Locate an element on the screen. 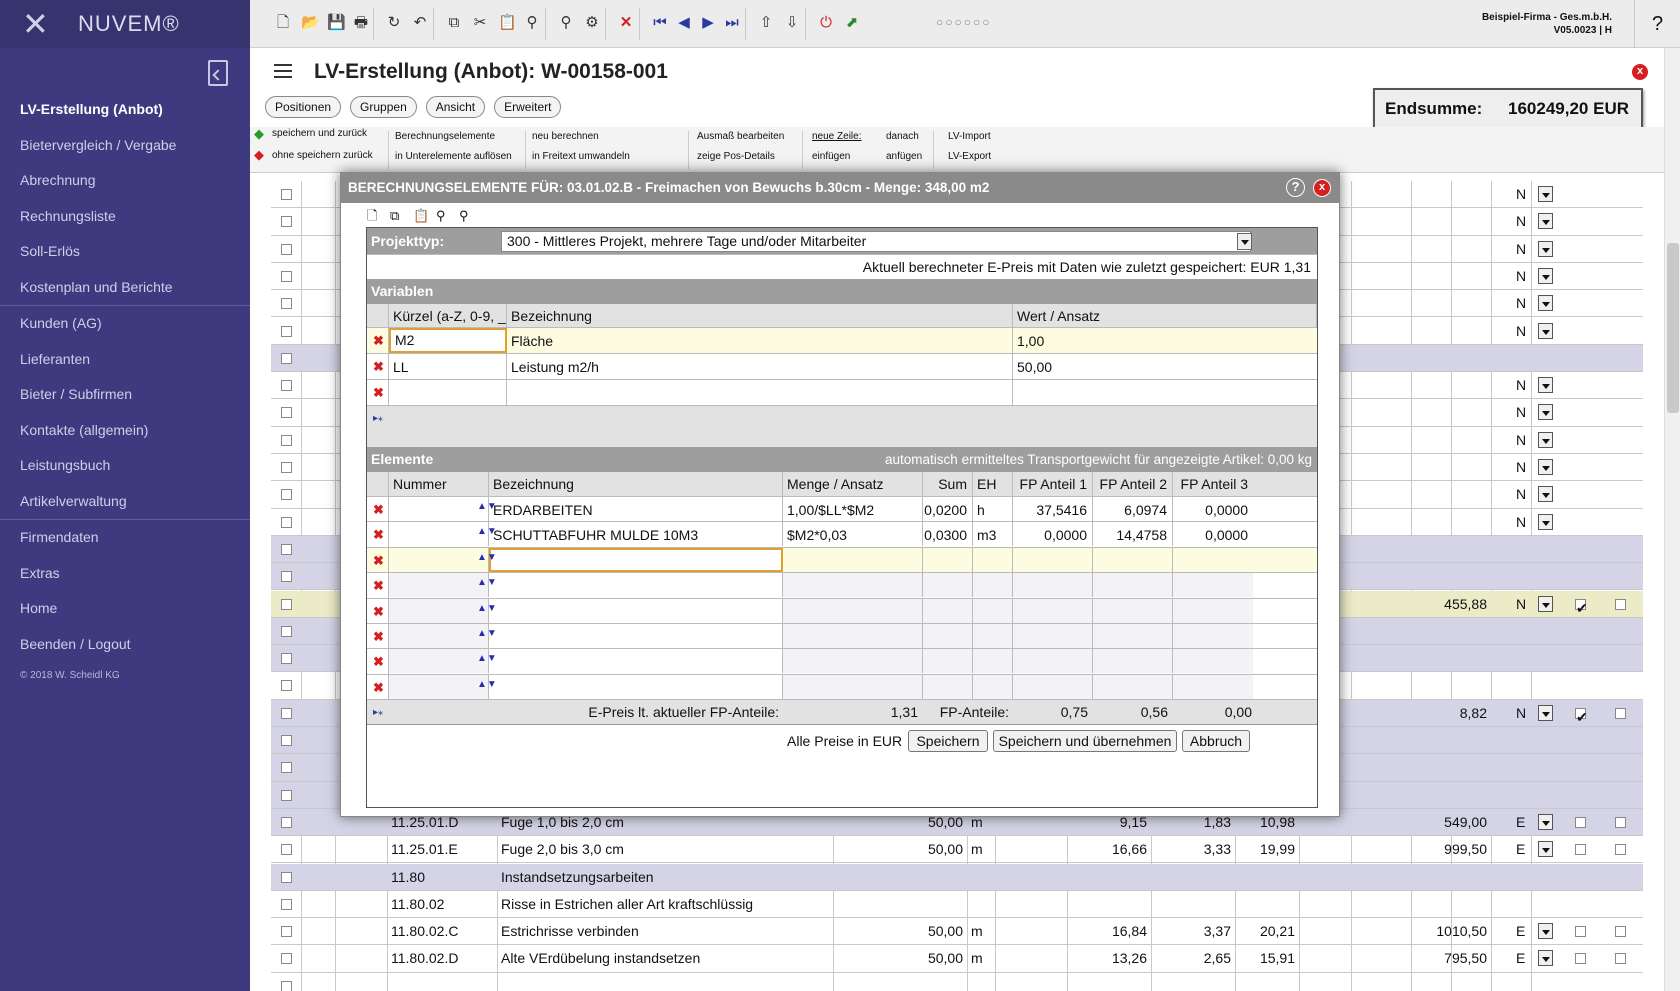 The image size is (1680, 991). dialog-help-icon: ? is located at coordinates (1295, 187).